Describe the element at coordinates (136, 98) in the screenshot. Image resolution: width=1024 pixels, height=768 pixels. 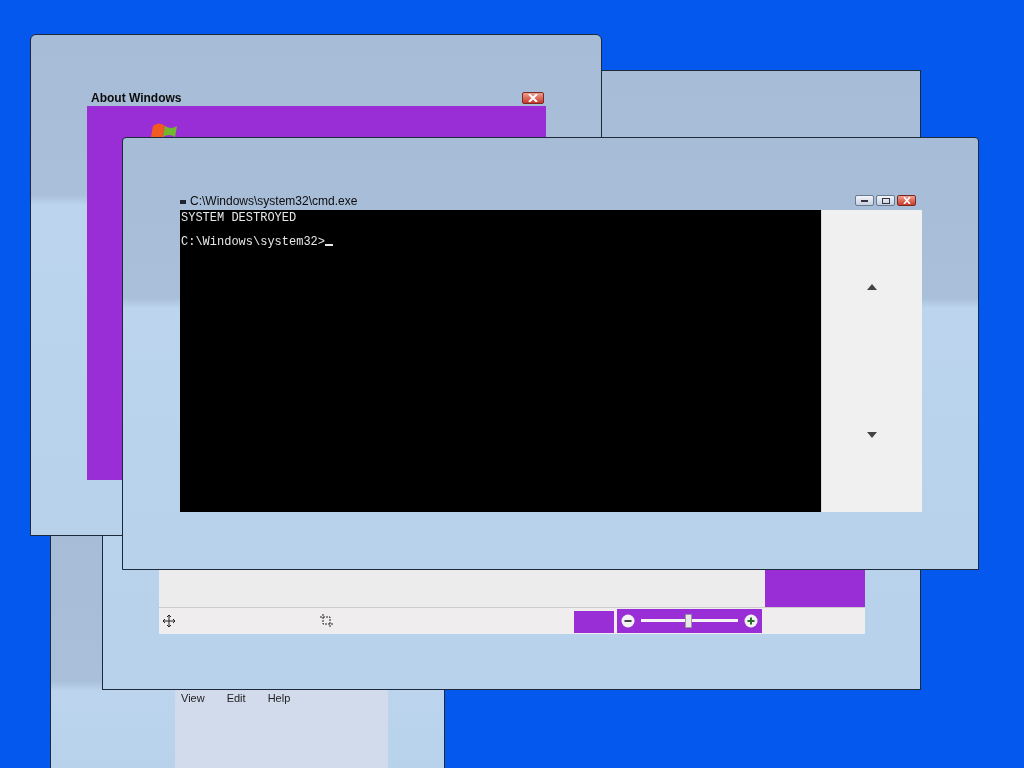
I see `window-title: About Windows` at that location.